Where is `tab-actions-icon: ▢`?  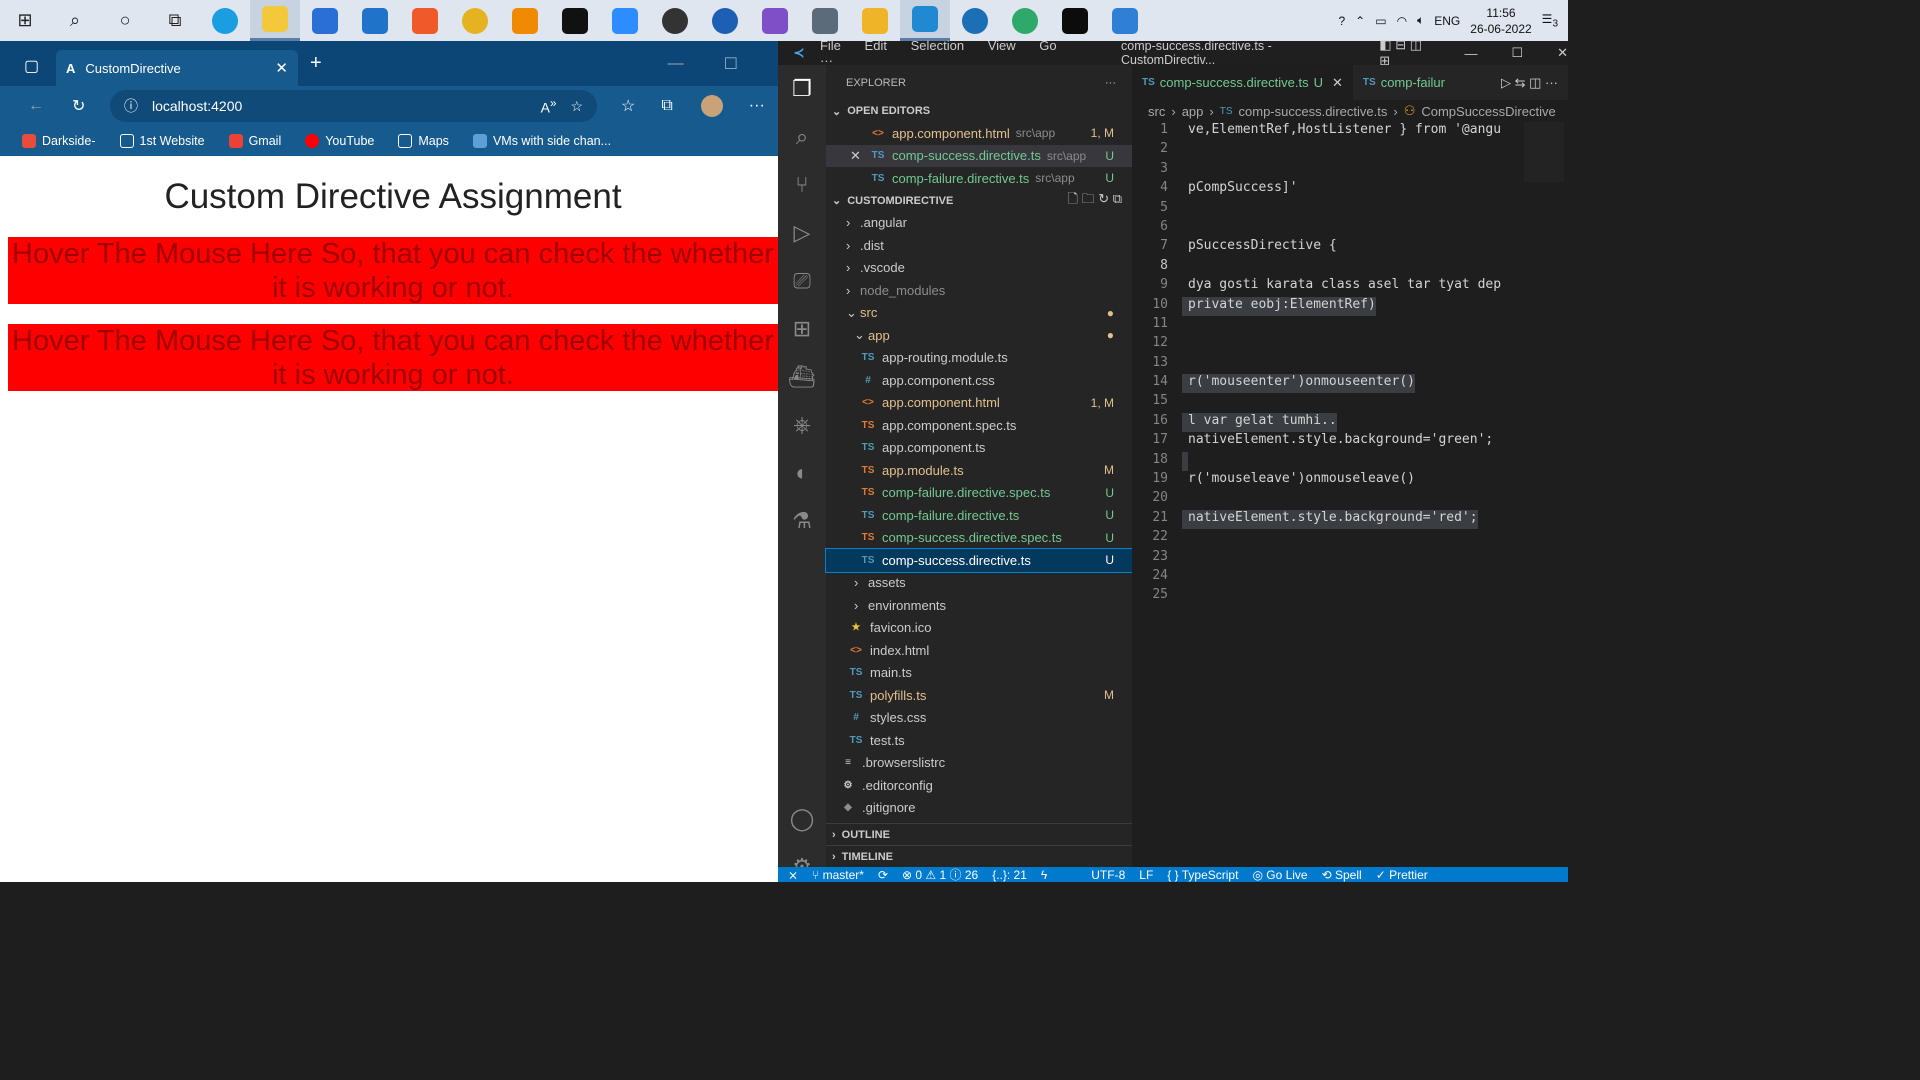
tab-actions-icon: ▢ is located at coordinates (31, 66).